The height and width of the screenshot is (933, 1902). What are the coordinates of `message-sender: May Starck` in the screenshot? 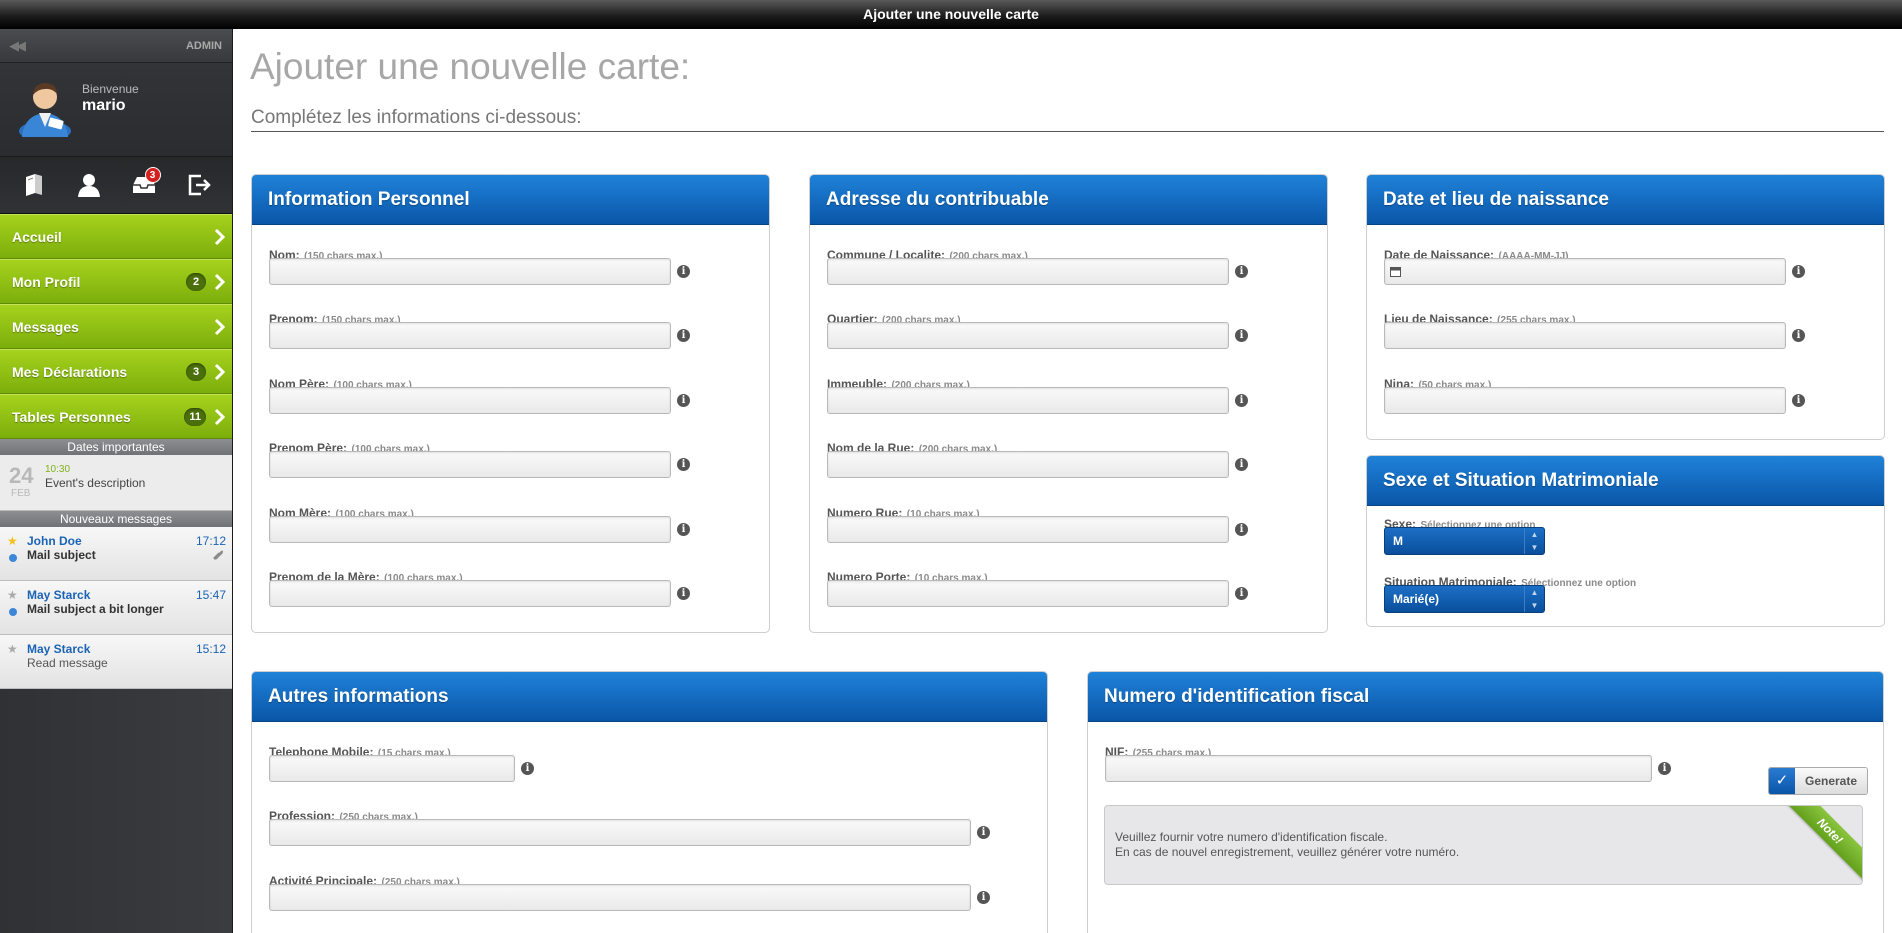 It's located at (59, 595).